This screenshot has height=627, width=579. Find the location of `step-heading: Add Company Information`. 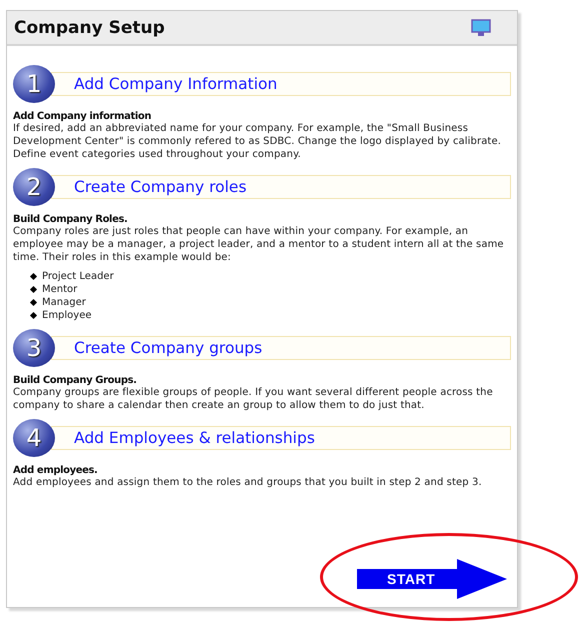

step-heading: Add Company Information is located at coordinates (281, 84).